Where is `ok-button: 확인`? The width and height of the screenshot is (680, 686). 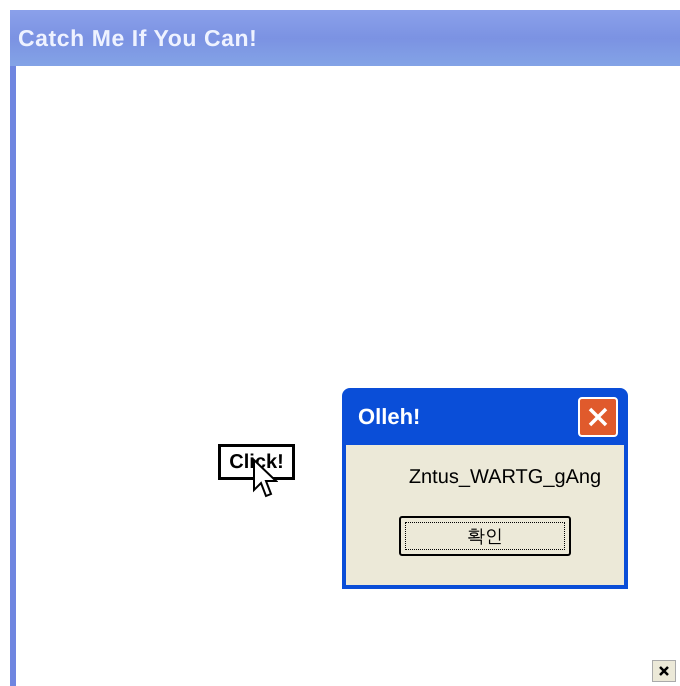 ok-button: 확인 is located at coordinates (485, 536).